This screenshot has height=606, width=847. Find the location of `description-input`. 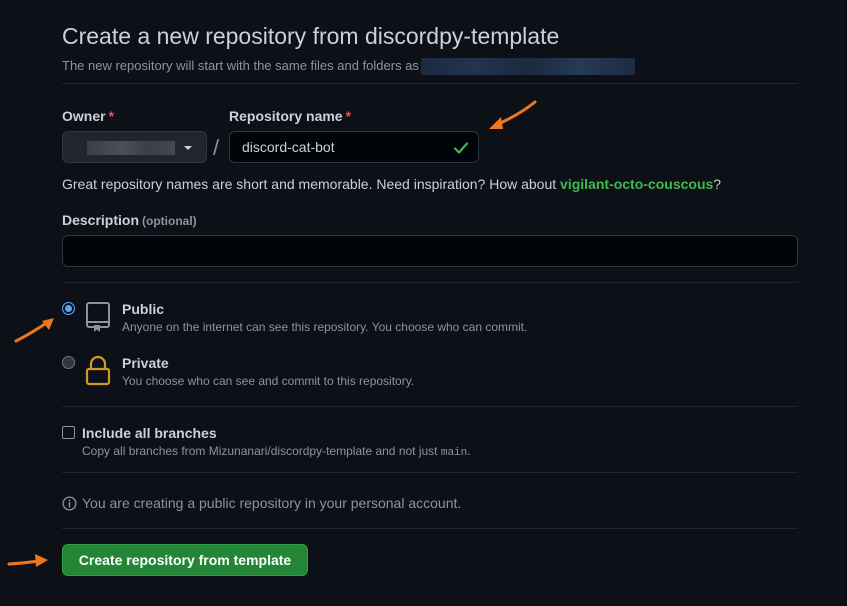

description-input is located at coordinates (430, 251).